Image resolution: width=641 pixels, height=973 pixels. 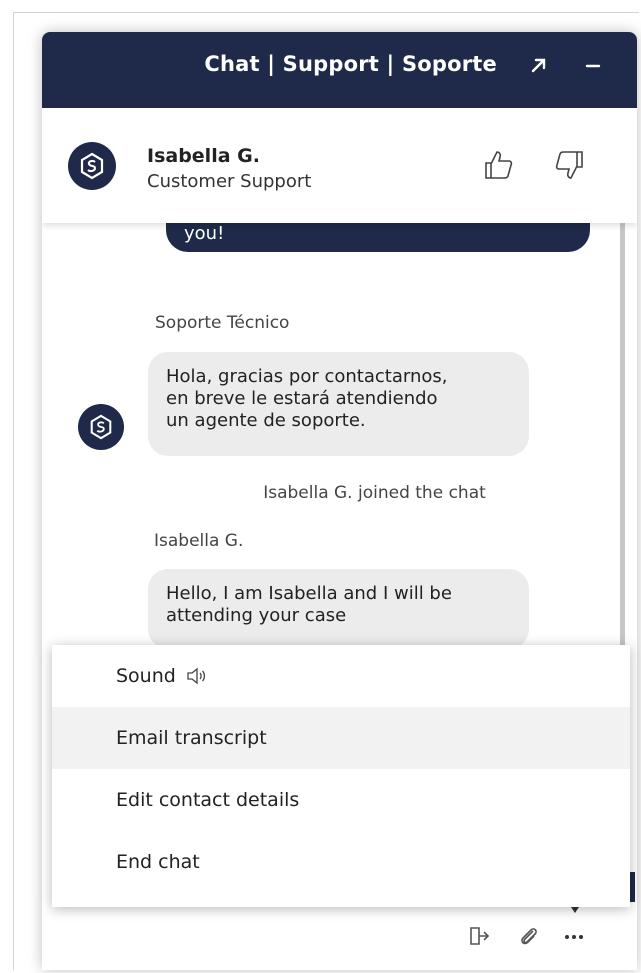 I want to click on minimize-button, so click(x=593, y=65).